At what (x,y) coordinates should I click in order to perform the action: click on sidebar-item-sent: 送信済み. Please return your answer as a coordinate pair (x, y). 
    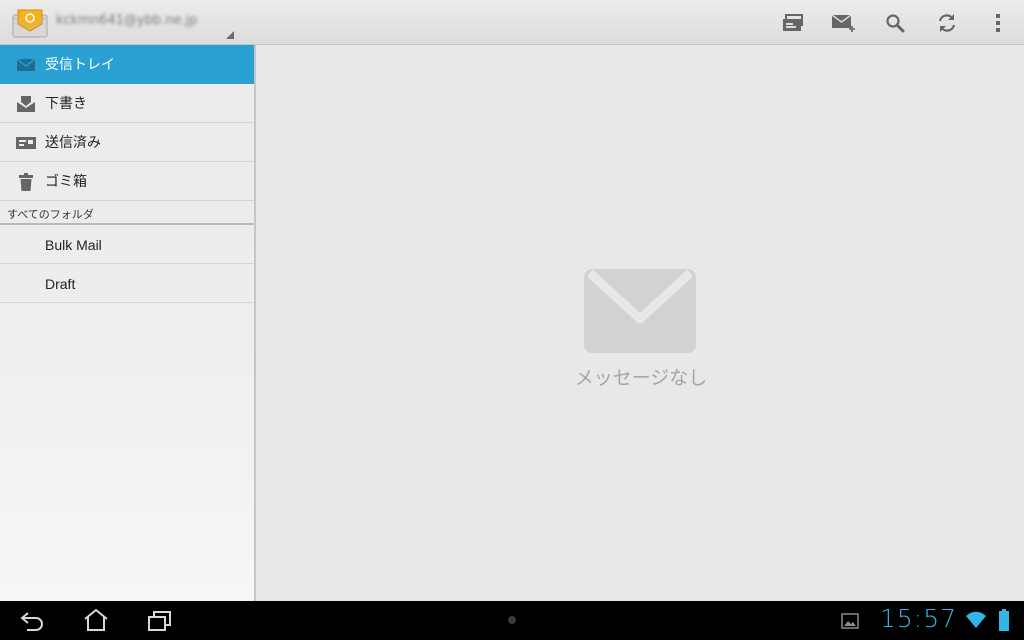
    Looking at the image, I should click on (127, 142).